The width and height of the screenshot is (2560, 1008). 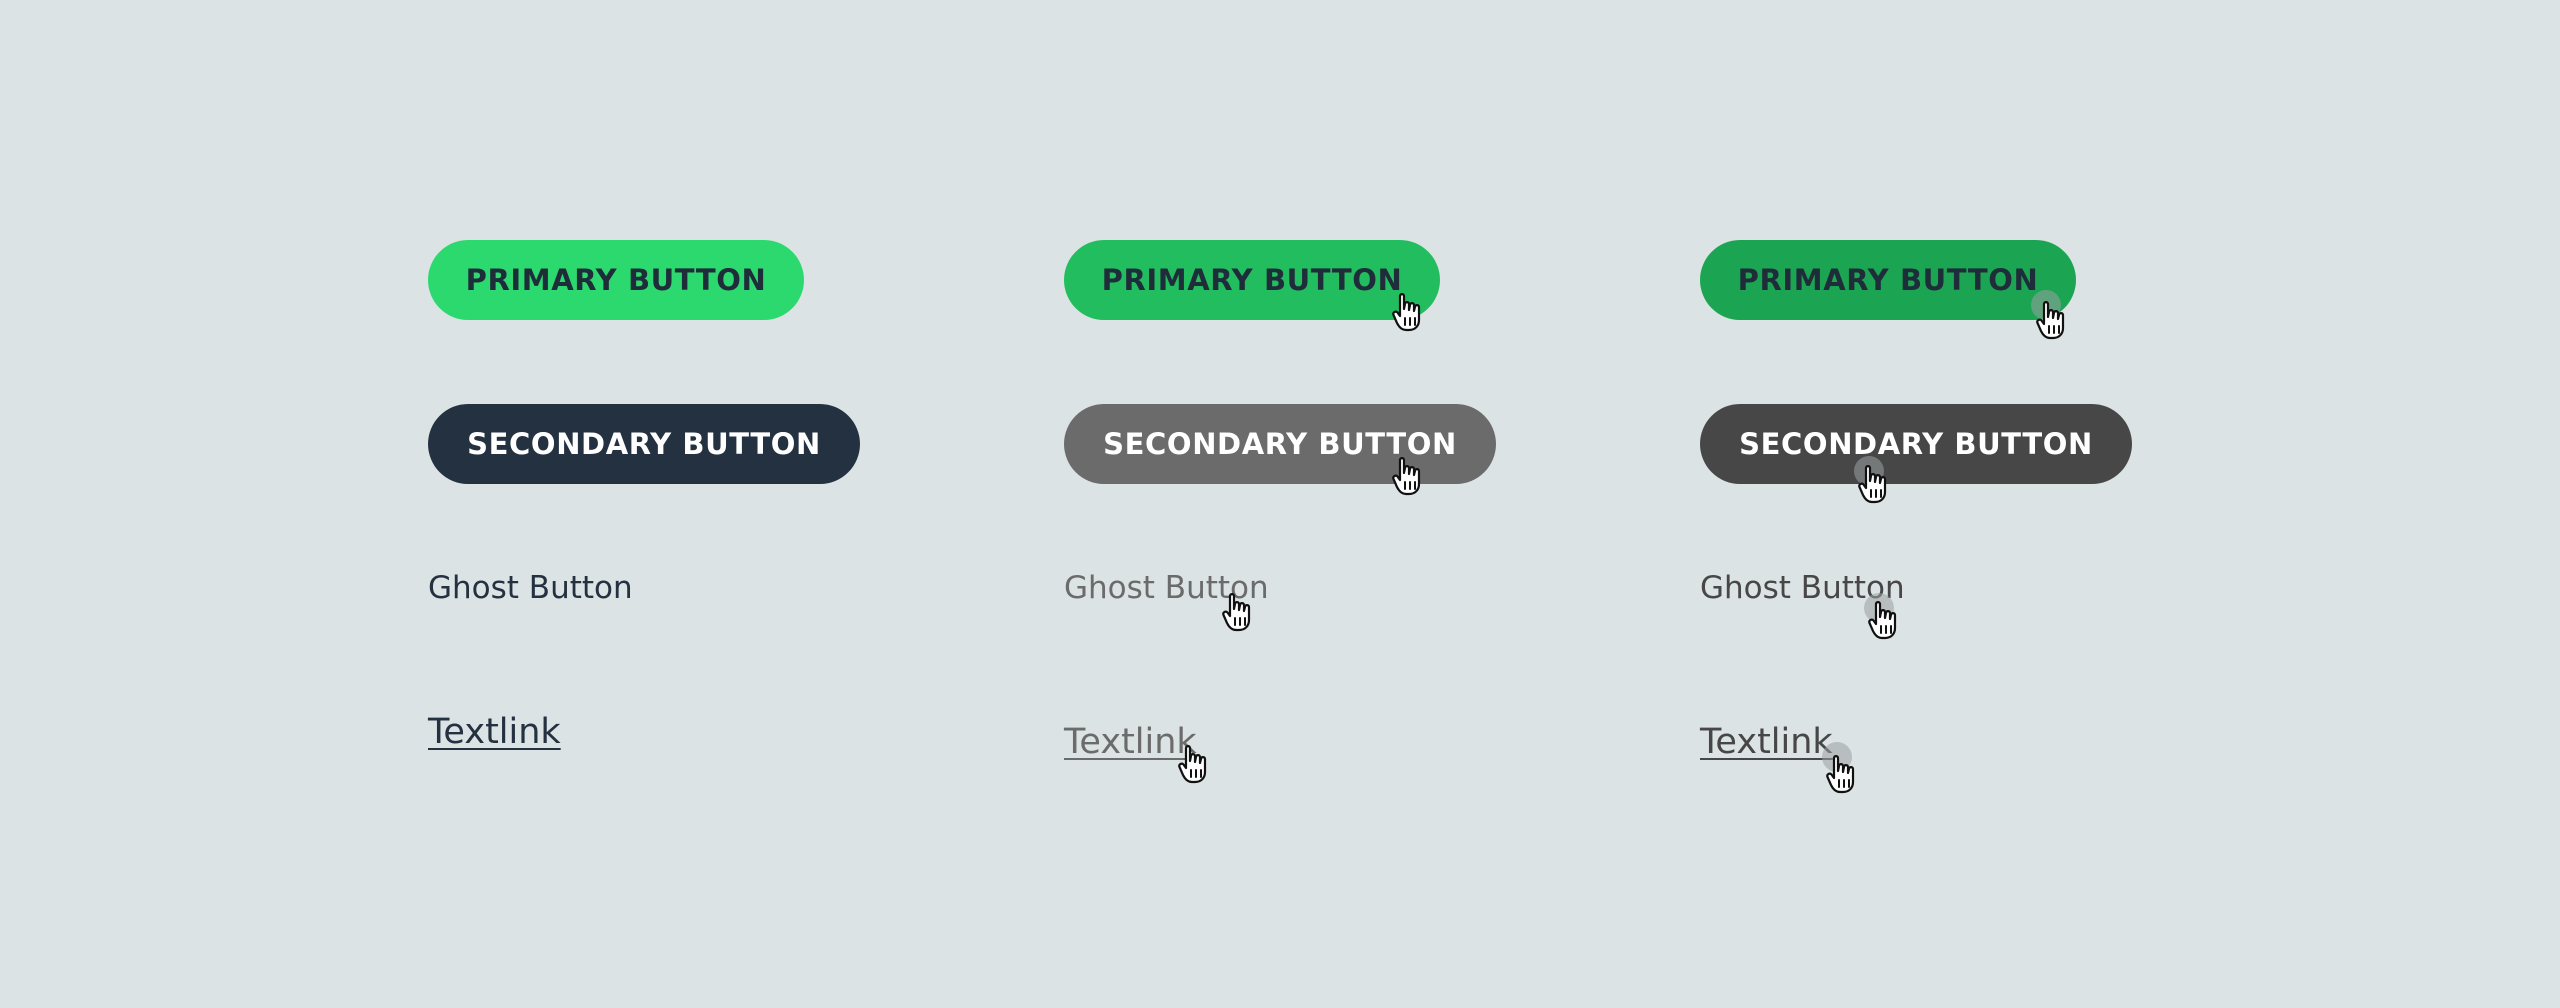 I want to click on textlink-default: Textlink, so click(x=494, y=732).